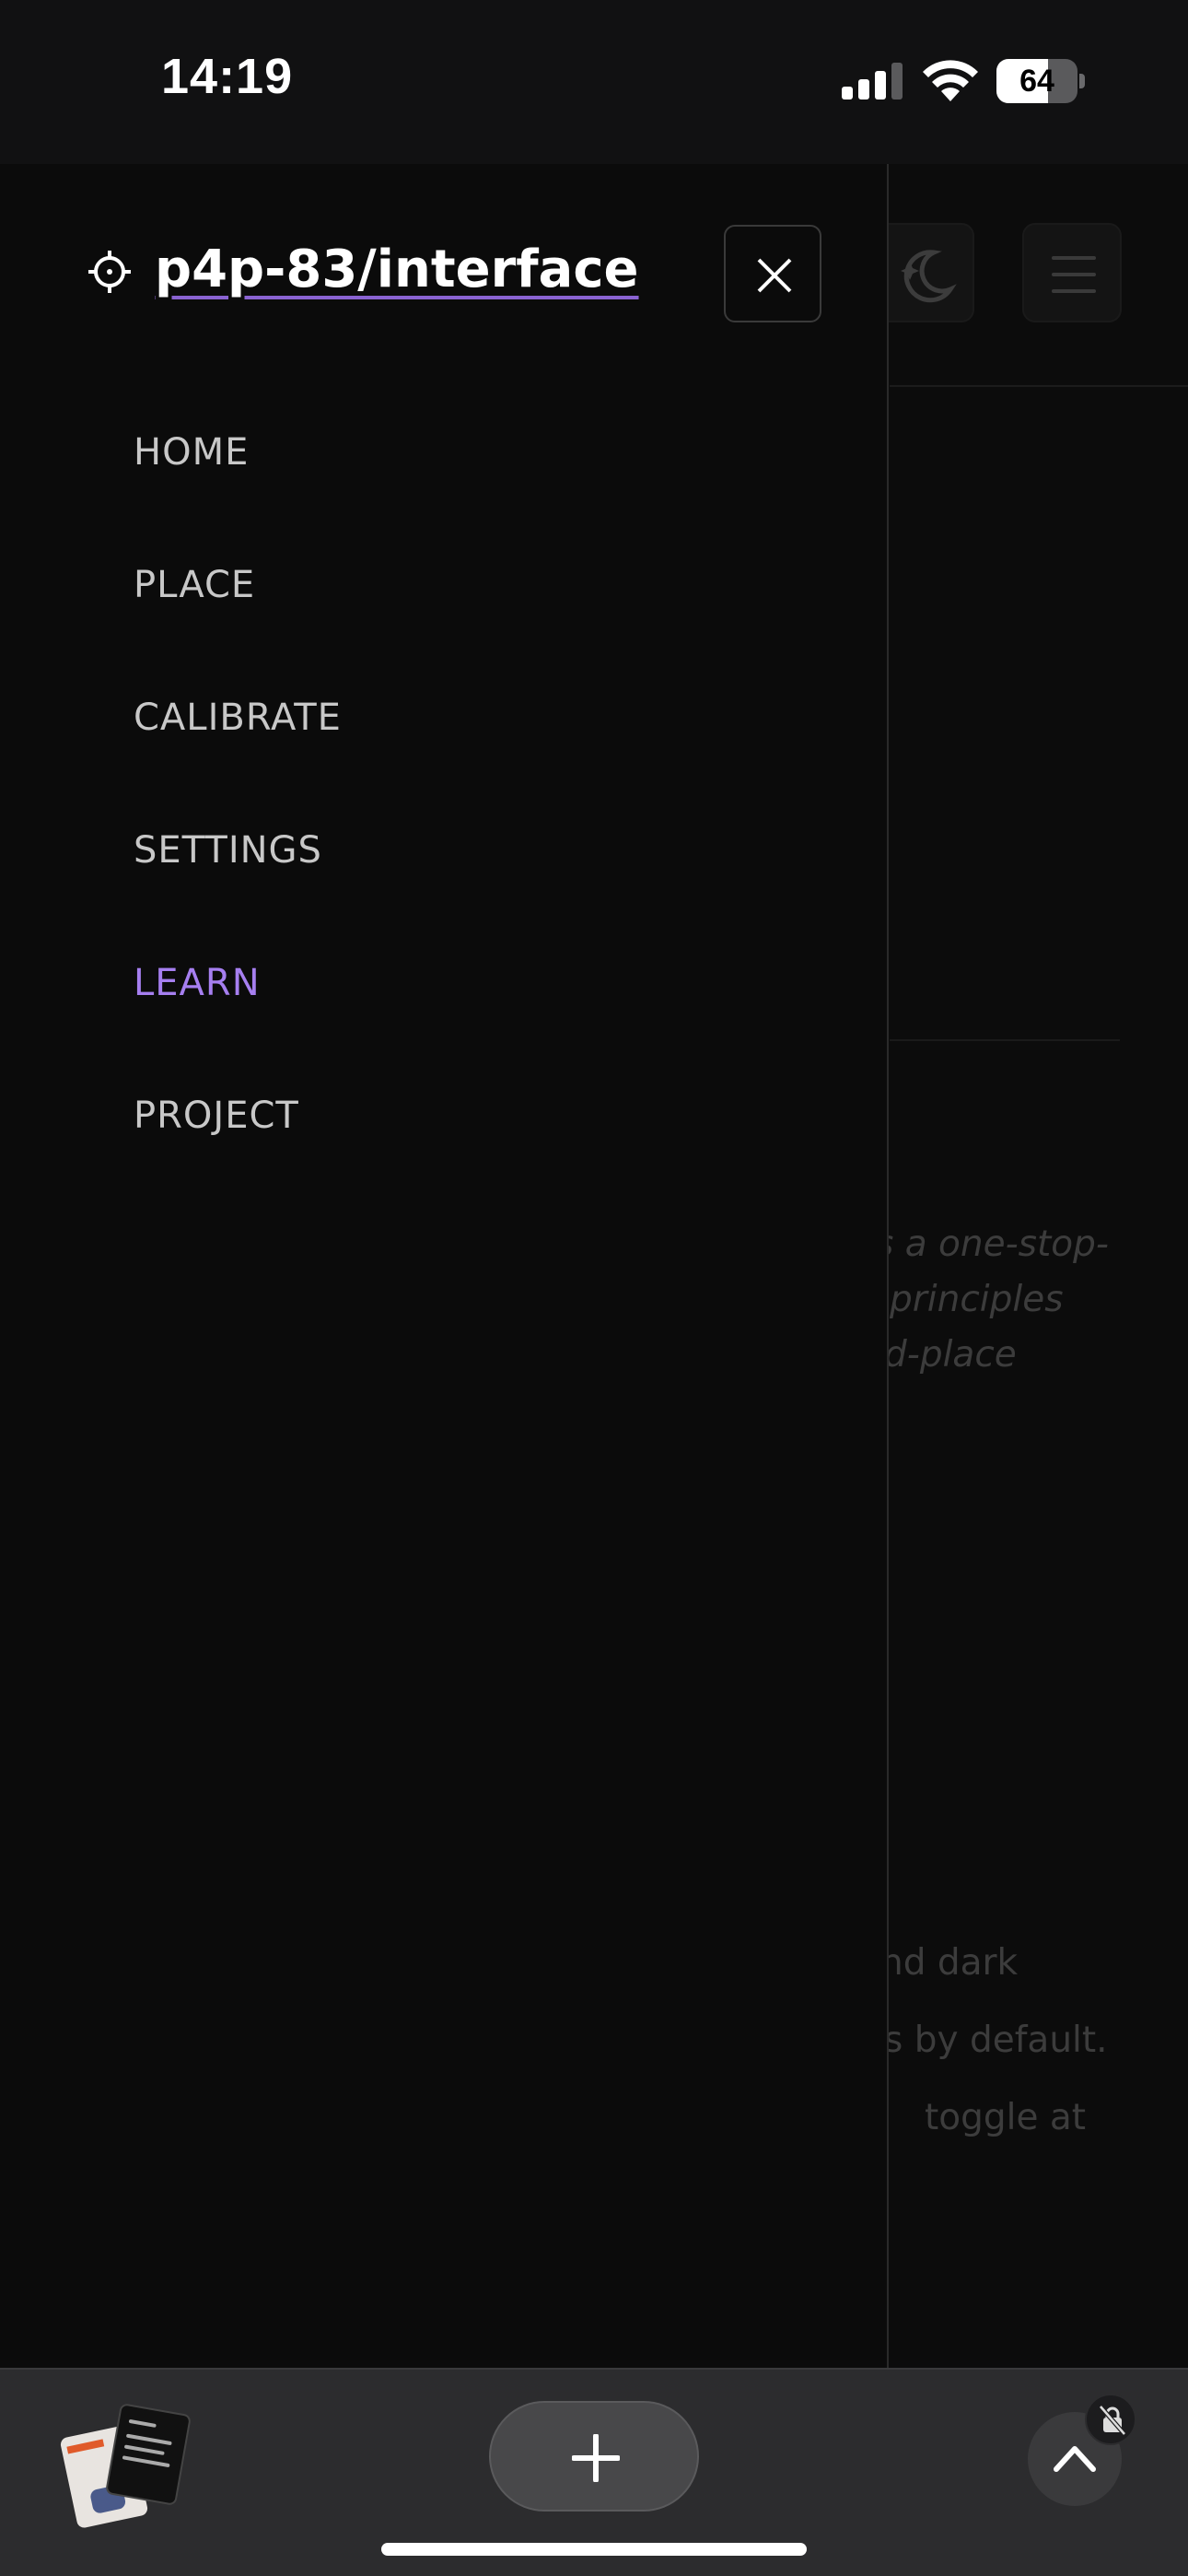 This screenshot has width=1188, height=2576. I want to click on status-time: 14:19, so click(227, 76).